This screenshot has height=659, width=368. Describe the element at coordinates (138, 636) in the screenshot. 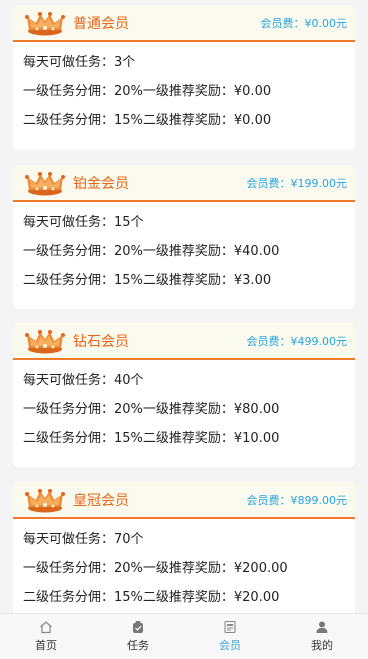

I see `tab-tasks: 任务` at that location.